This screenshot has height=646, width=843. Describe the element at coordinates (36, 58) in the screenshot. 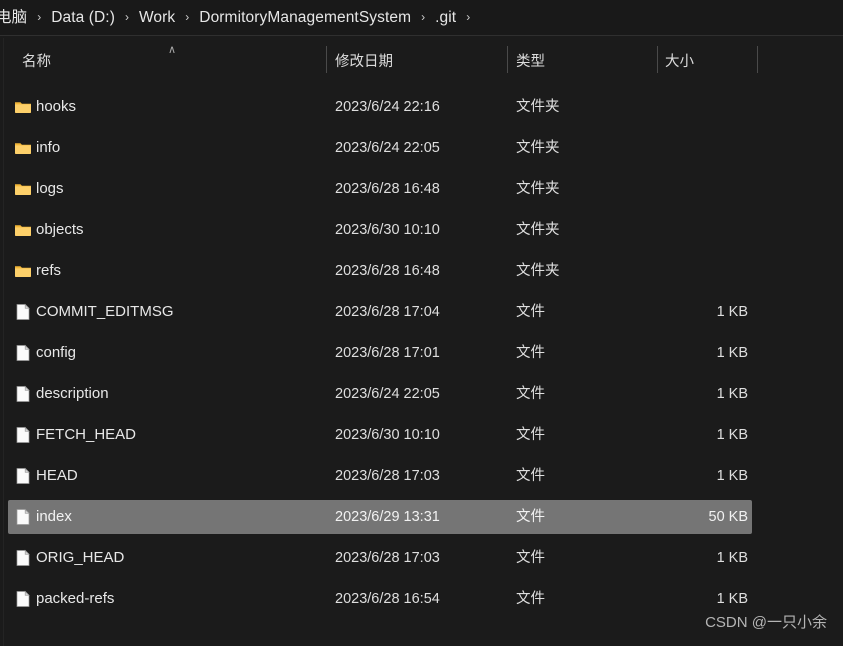

I see `column-header-name: 名称` at that location.